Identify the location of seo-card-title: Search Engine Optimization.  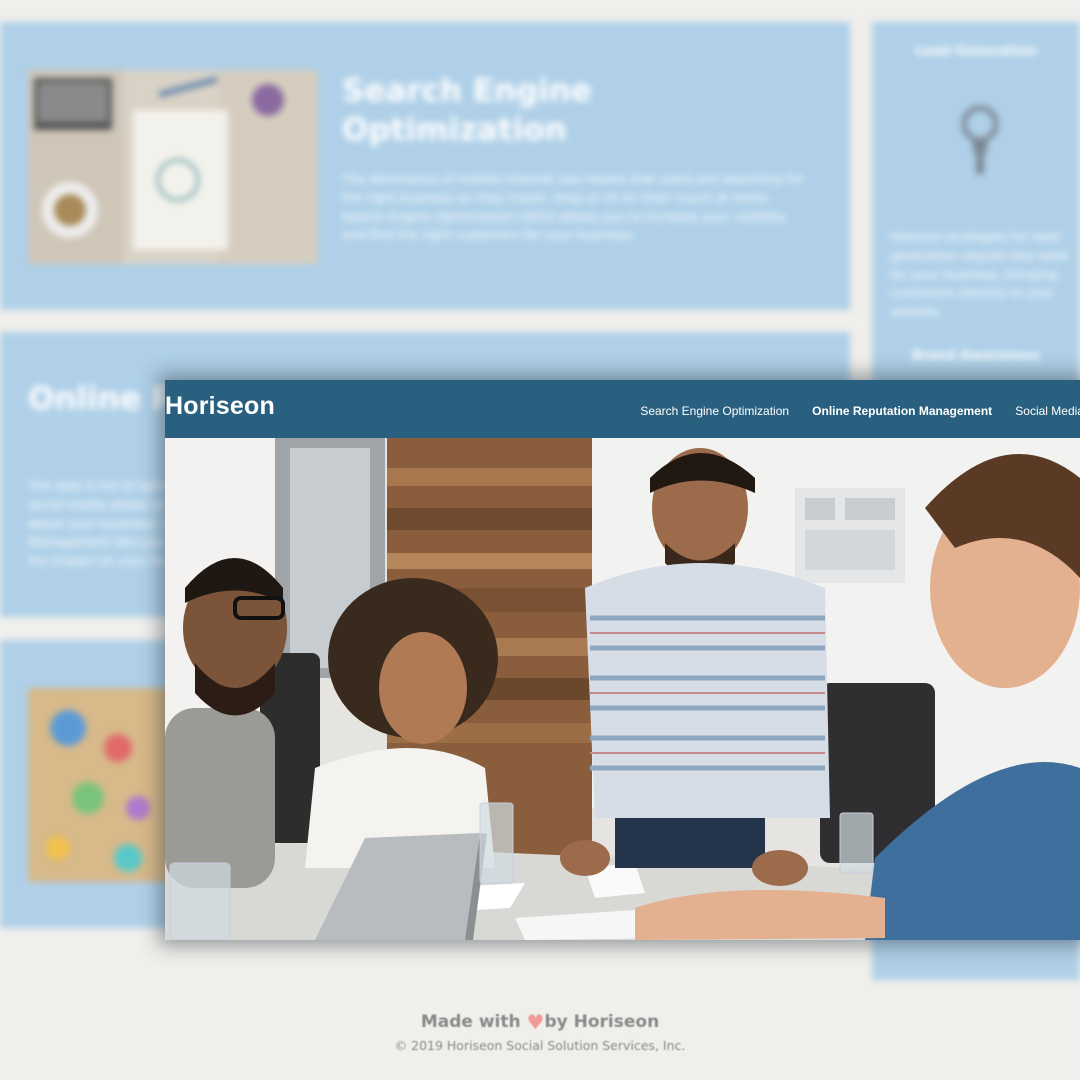
(467, 110).